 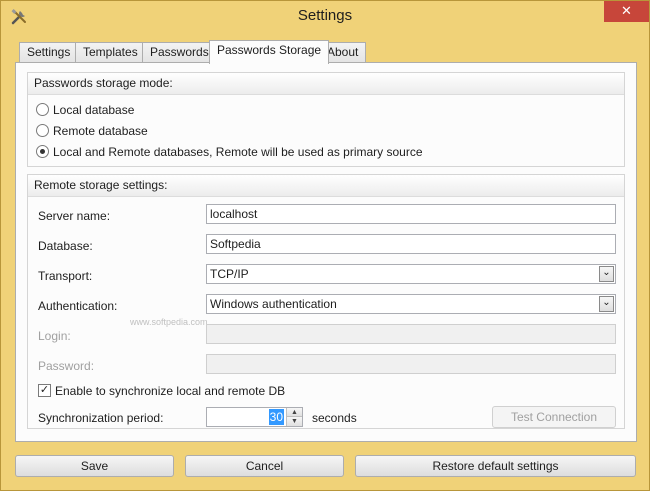 I want to click on tab-settings: Settings, so click(x=49, y=52).